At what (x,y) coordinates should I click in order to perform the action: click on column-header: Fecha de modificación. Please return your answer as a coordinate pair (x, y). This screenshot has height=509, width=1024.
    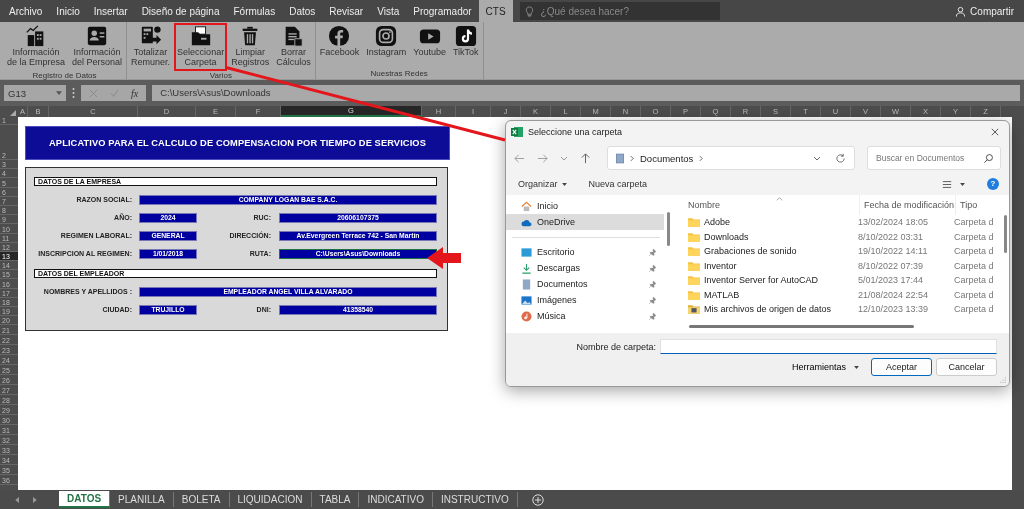
    Looking at the image, I should click on (908, 205).